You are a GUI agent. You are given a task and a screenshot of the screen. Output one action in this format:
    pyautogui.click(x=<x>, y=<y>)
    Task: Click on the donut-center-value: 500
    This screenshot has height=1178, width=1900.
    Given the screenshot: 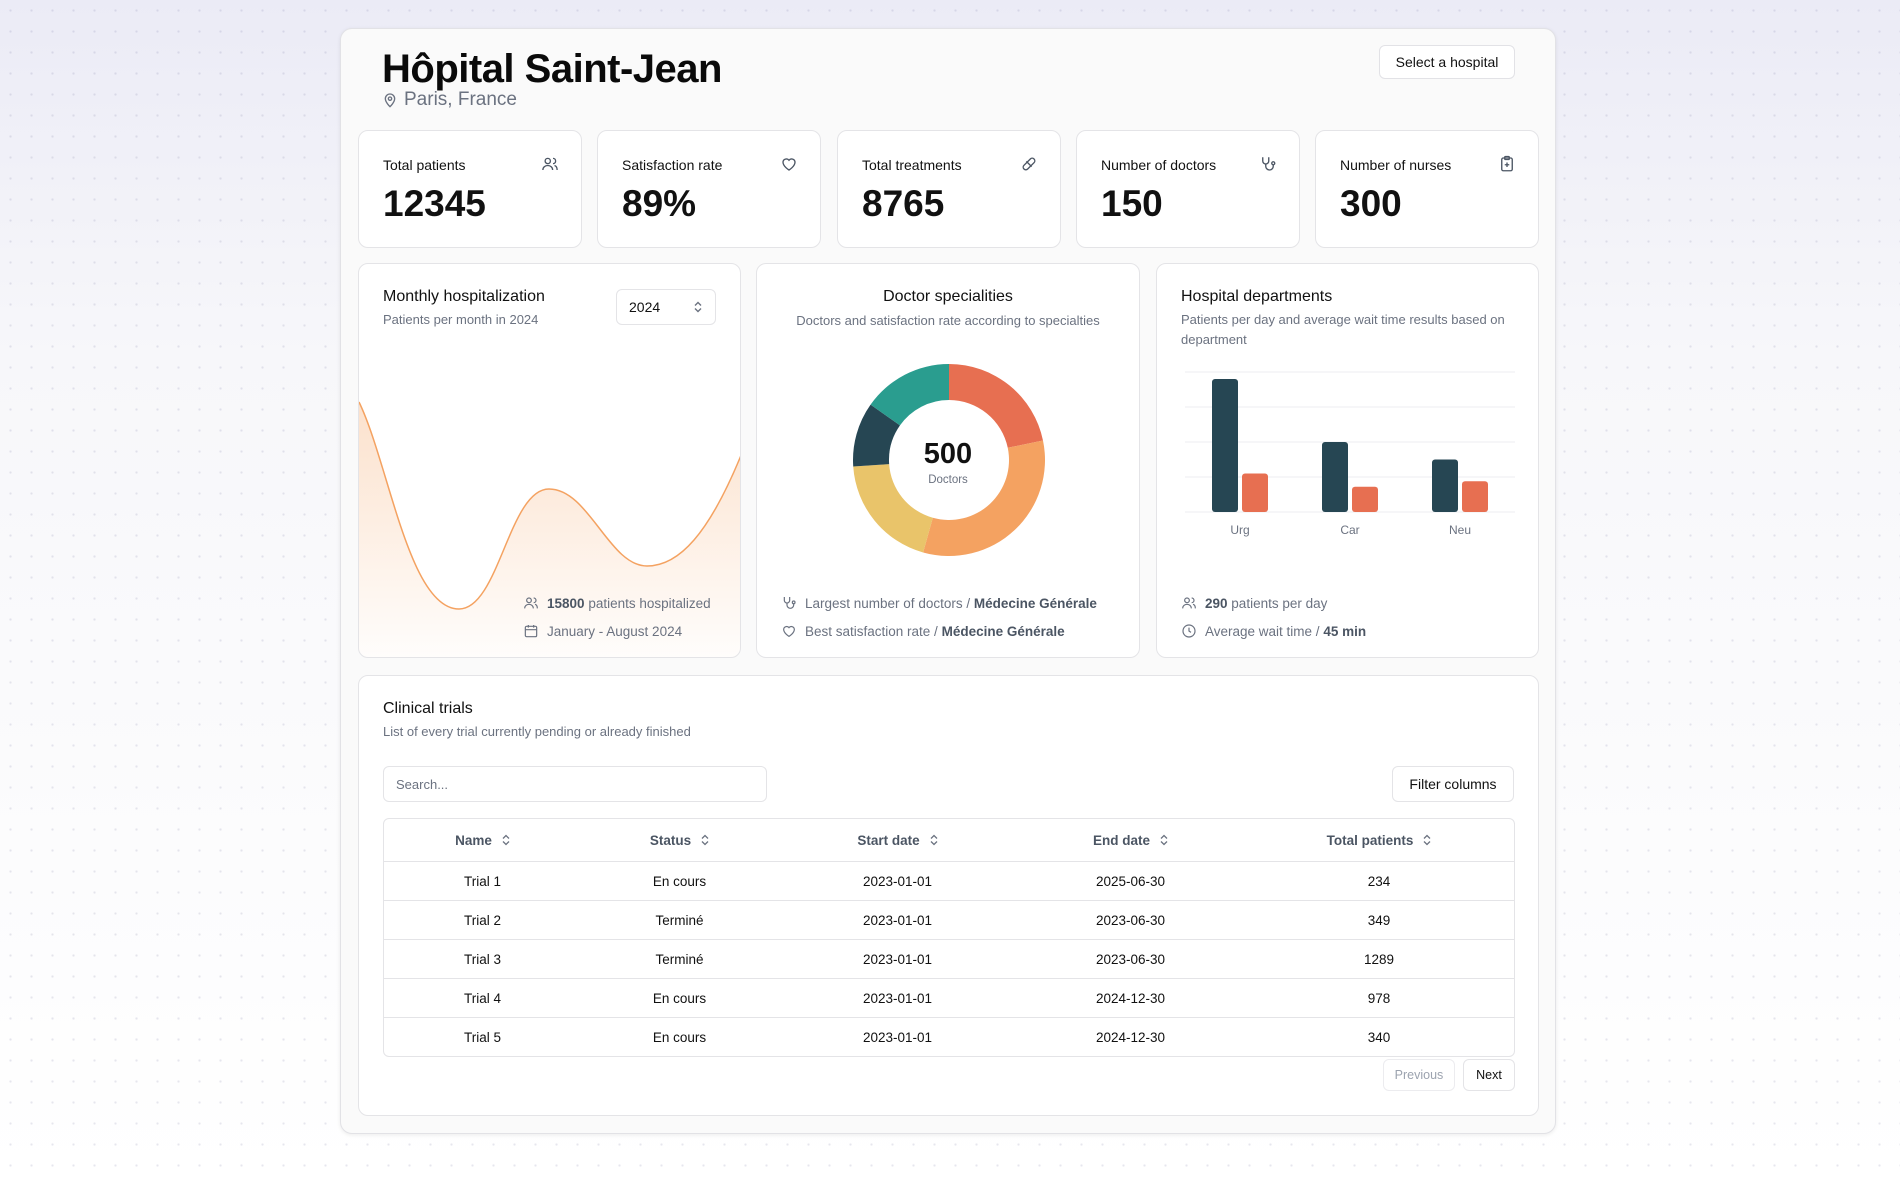 What is the action you would take?
    pyautogui.click(x=948, y=454)
    